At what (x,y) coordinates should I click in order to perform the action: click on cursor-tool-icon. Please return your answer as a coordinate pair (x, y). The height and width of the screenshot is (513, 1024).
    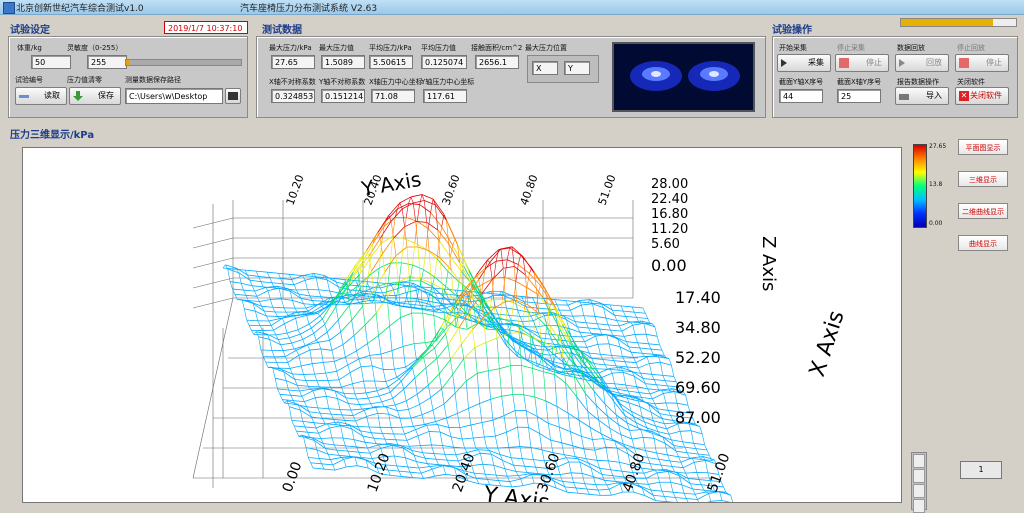
    Looking at the image, I should click on (919, 491).